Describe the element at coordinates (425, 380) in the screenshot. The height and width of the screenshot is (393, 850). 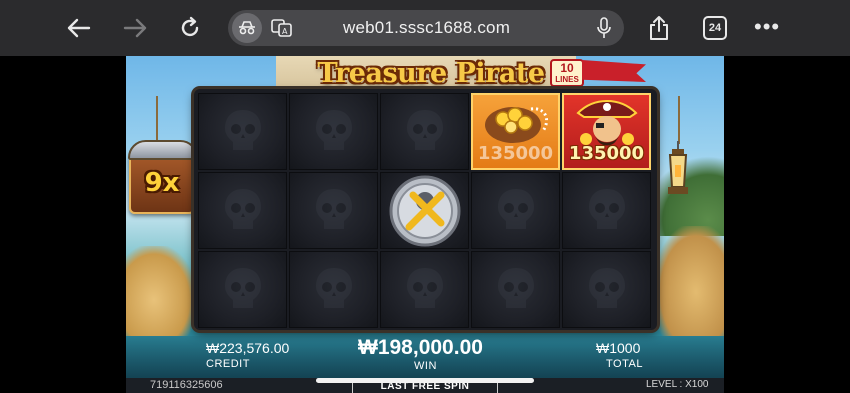
I see `home-indicator` at that location.